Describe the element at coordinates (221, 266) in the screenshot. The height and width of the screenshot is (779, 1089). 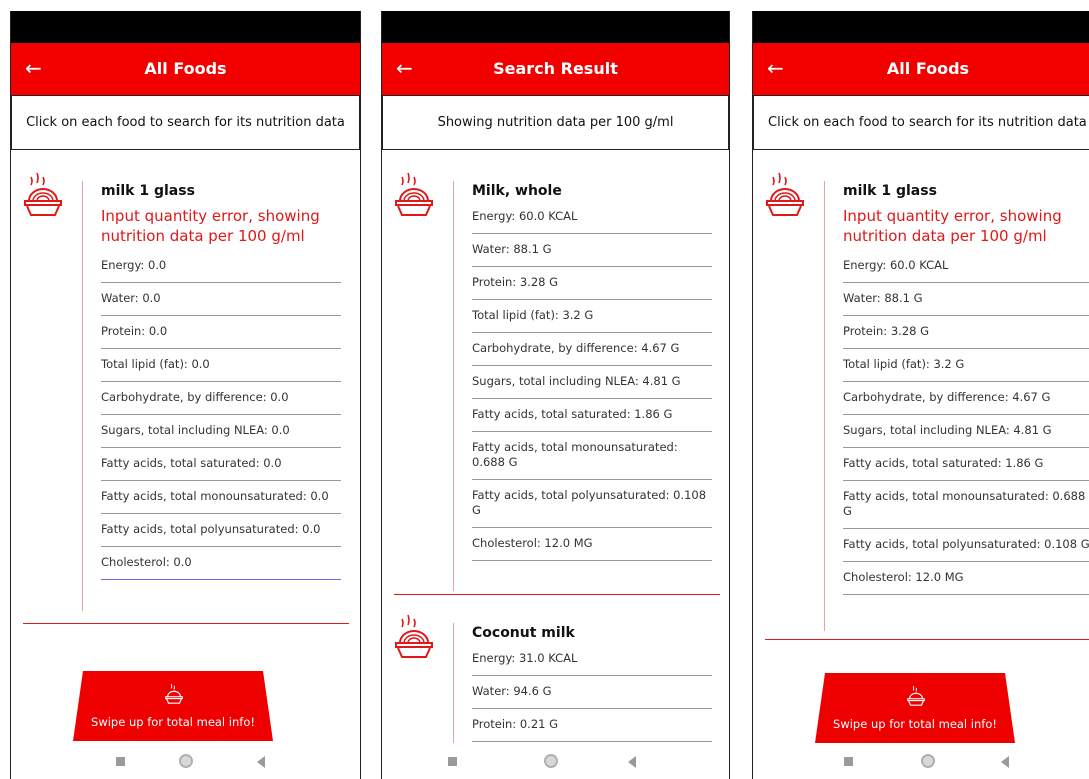
I see `nutrient-row: Energy: 0.0` at that location.